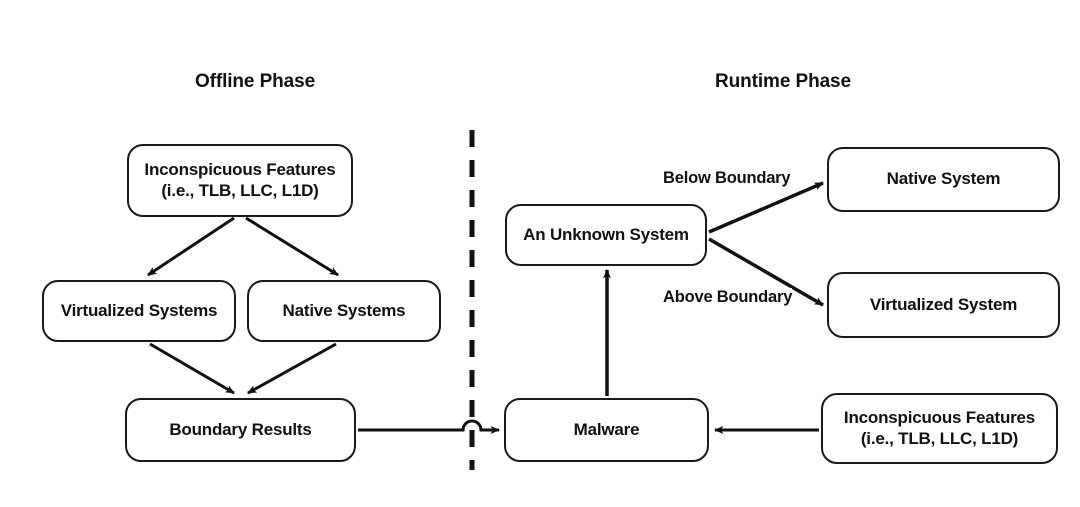  Describe the element at coordinates (292, 368) in the screenshot. I see `edge-native-to-boundary` at that location.